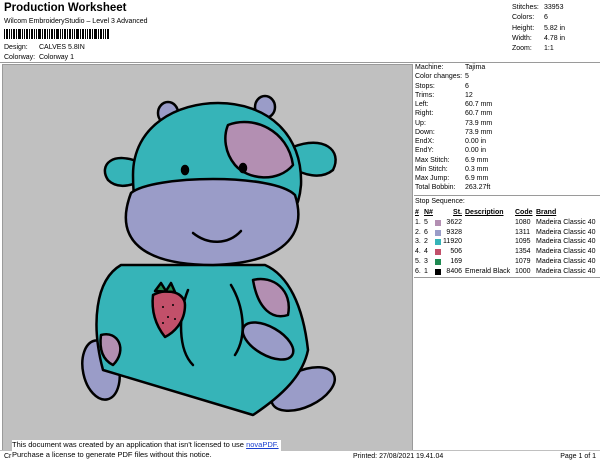  What do you see at coordinates (505, 232) in the screenshot?
I see `table-row: 2. 6 9328 1311 Madeira Classic 40` at bounding box center [505, 232].